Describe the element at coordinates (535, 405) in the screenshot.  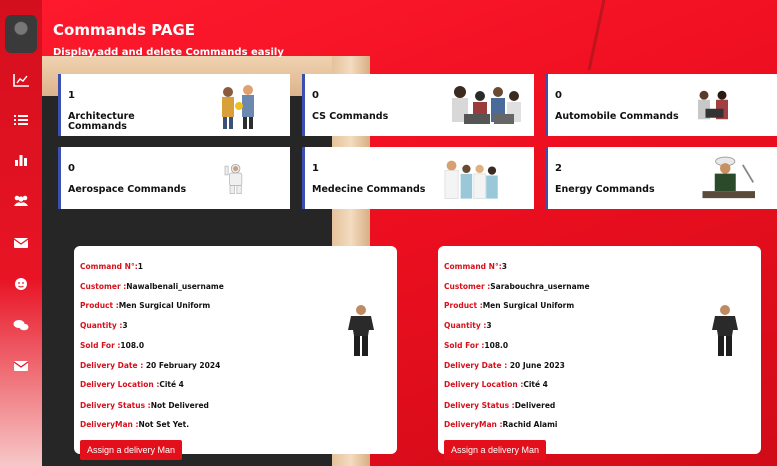
I see `field-value: Delivered` at that location.